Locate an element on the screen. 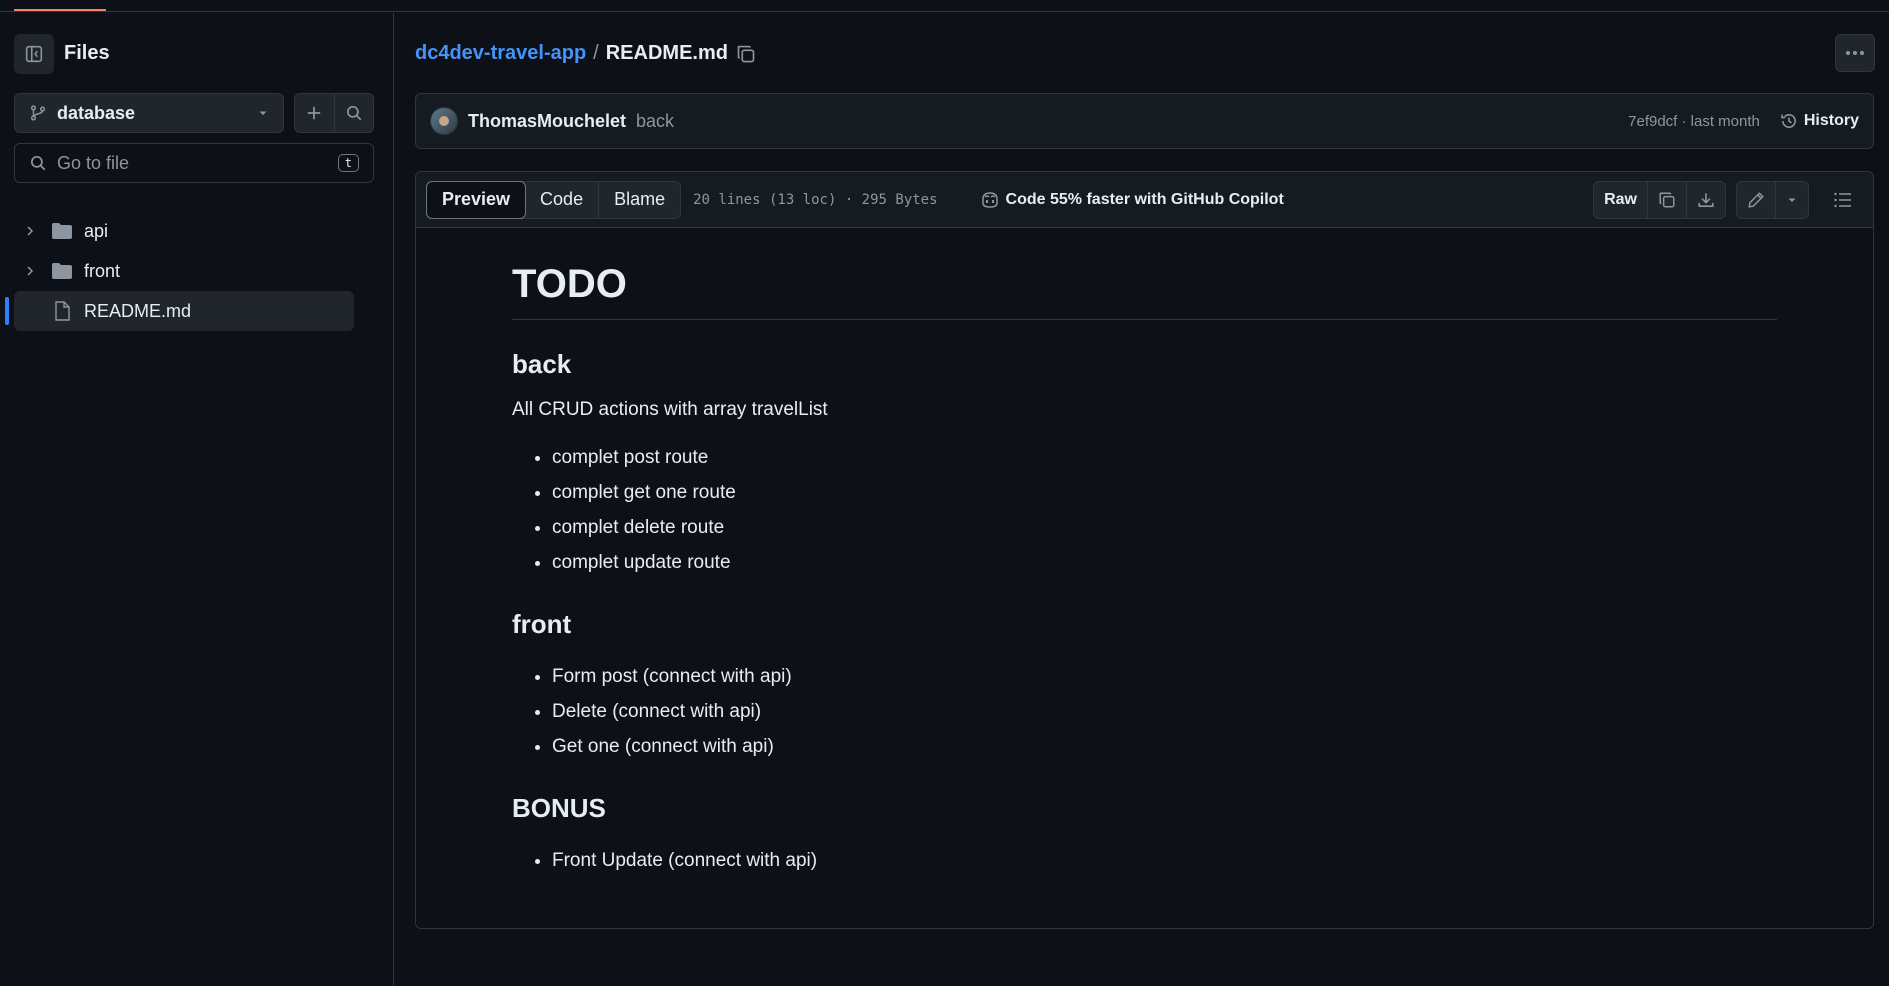  copy-raw-button is located at coordinates (1666, 199).